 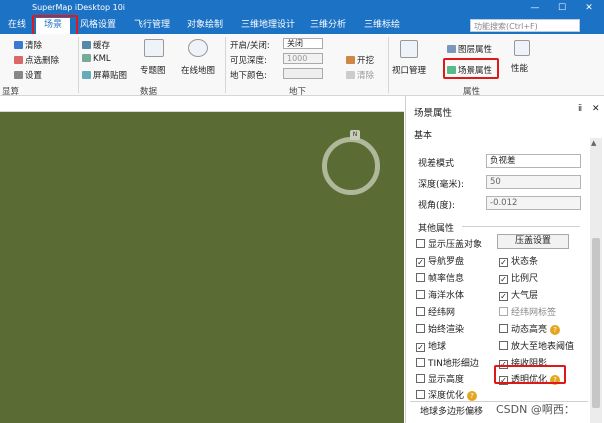 I want to click on kml-button: KML, so click(x=96, y=59).